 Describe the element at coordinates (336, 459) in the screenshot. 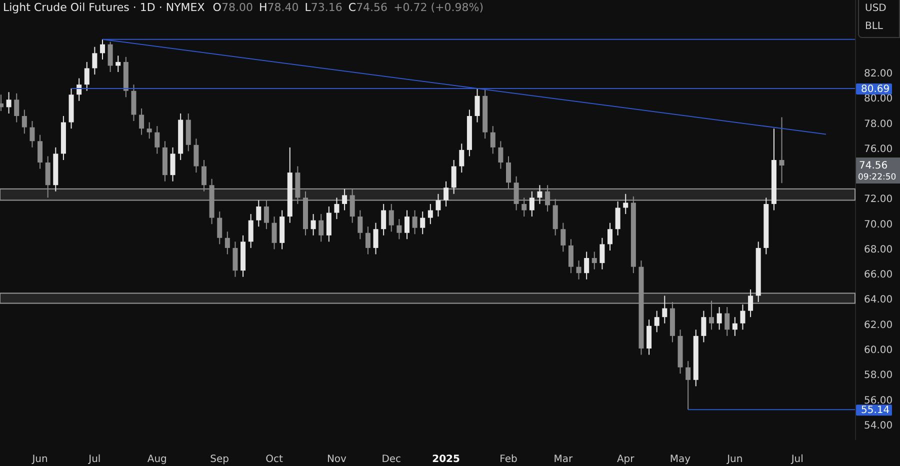

I see `axis-label: Nov` at that location.